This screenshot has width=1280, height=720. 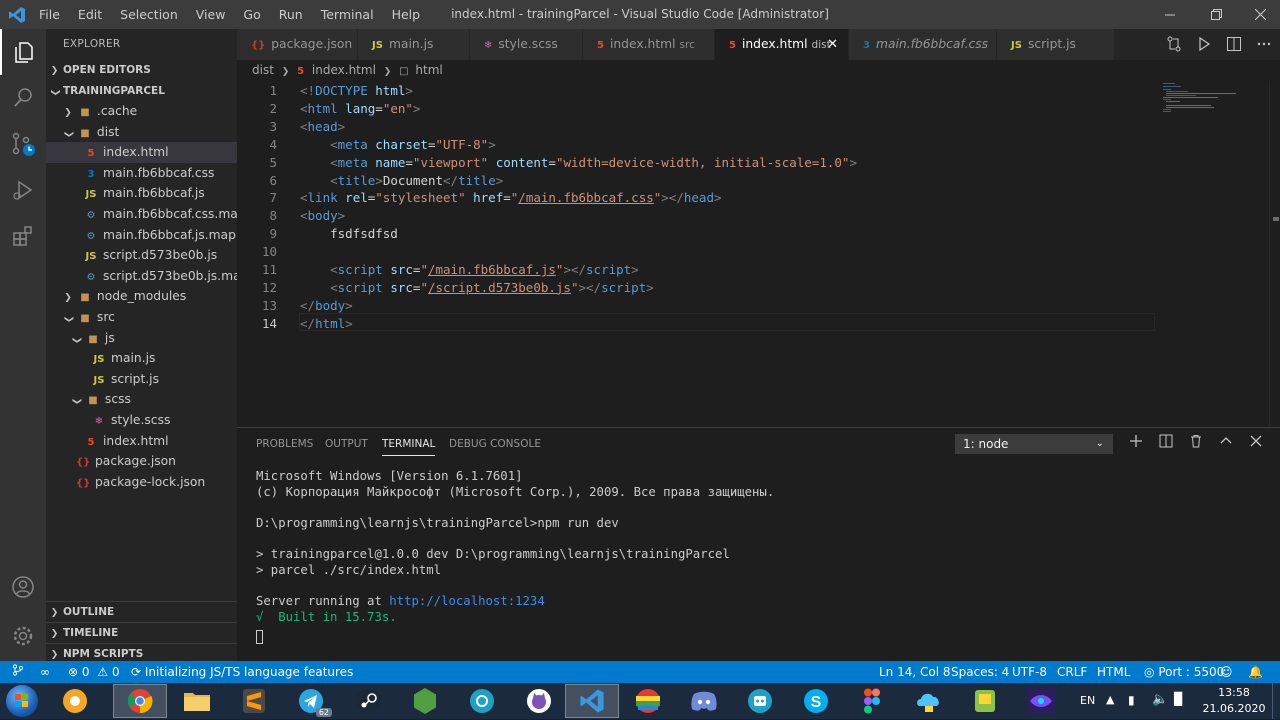 What do you see at coordinates (1174, 44) in the screenshot?
I see `compare-changes-icon` at bounding box center [1174, 44].